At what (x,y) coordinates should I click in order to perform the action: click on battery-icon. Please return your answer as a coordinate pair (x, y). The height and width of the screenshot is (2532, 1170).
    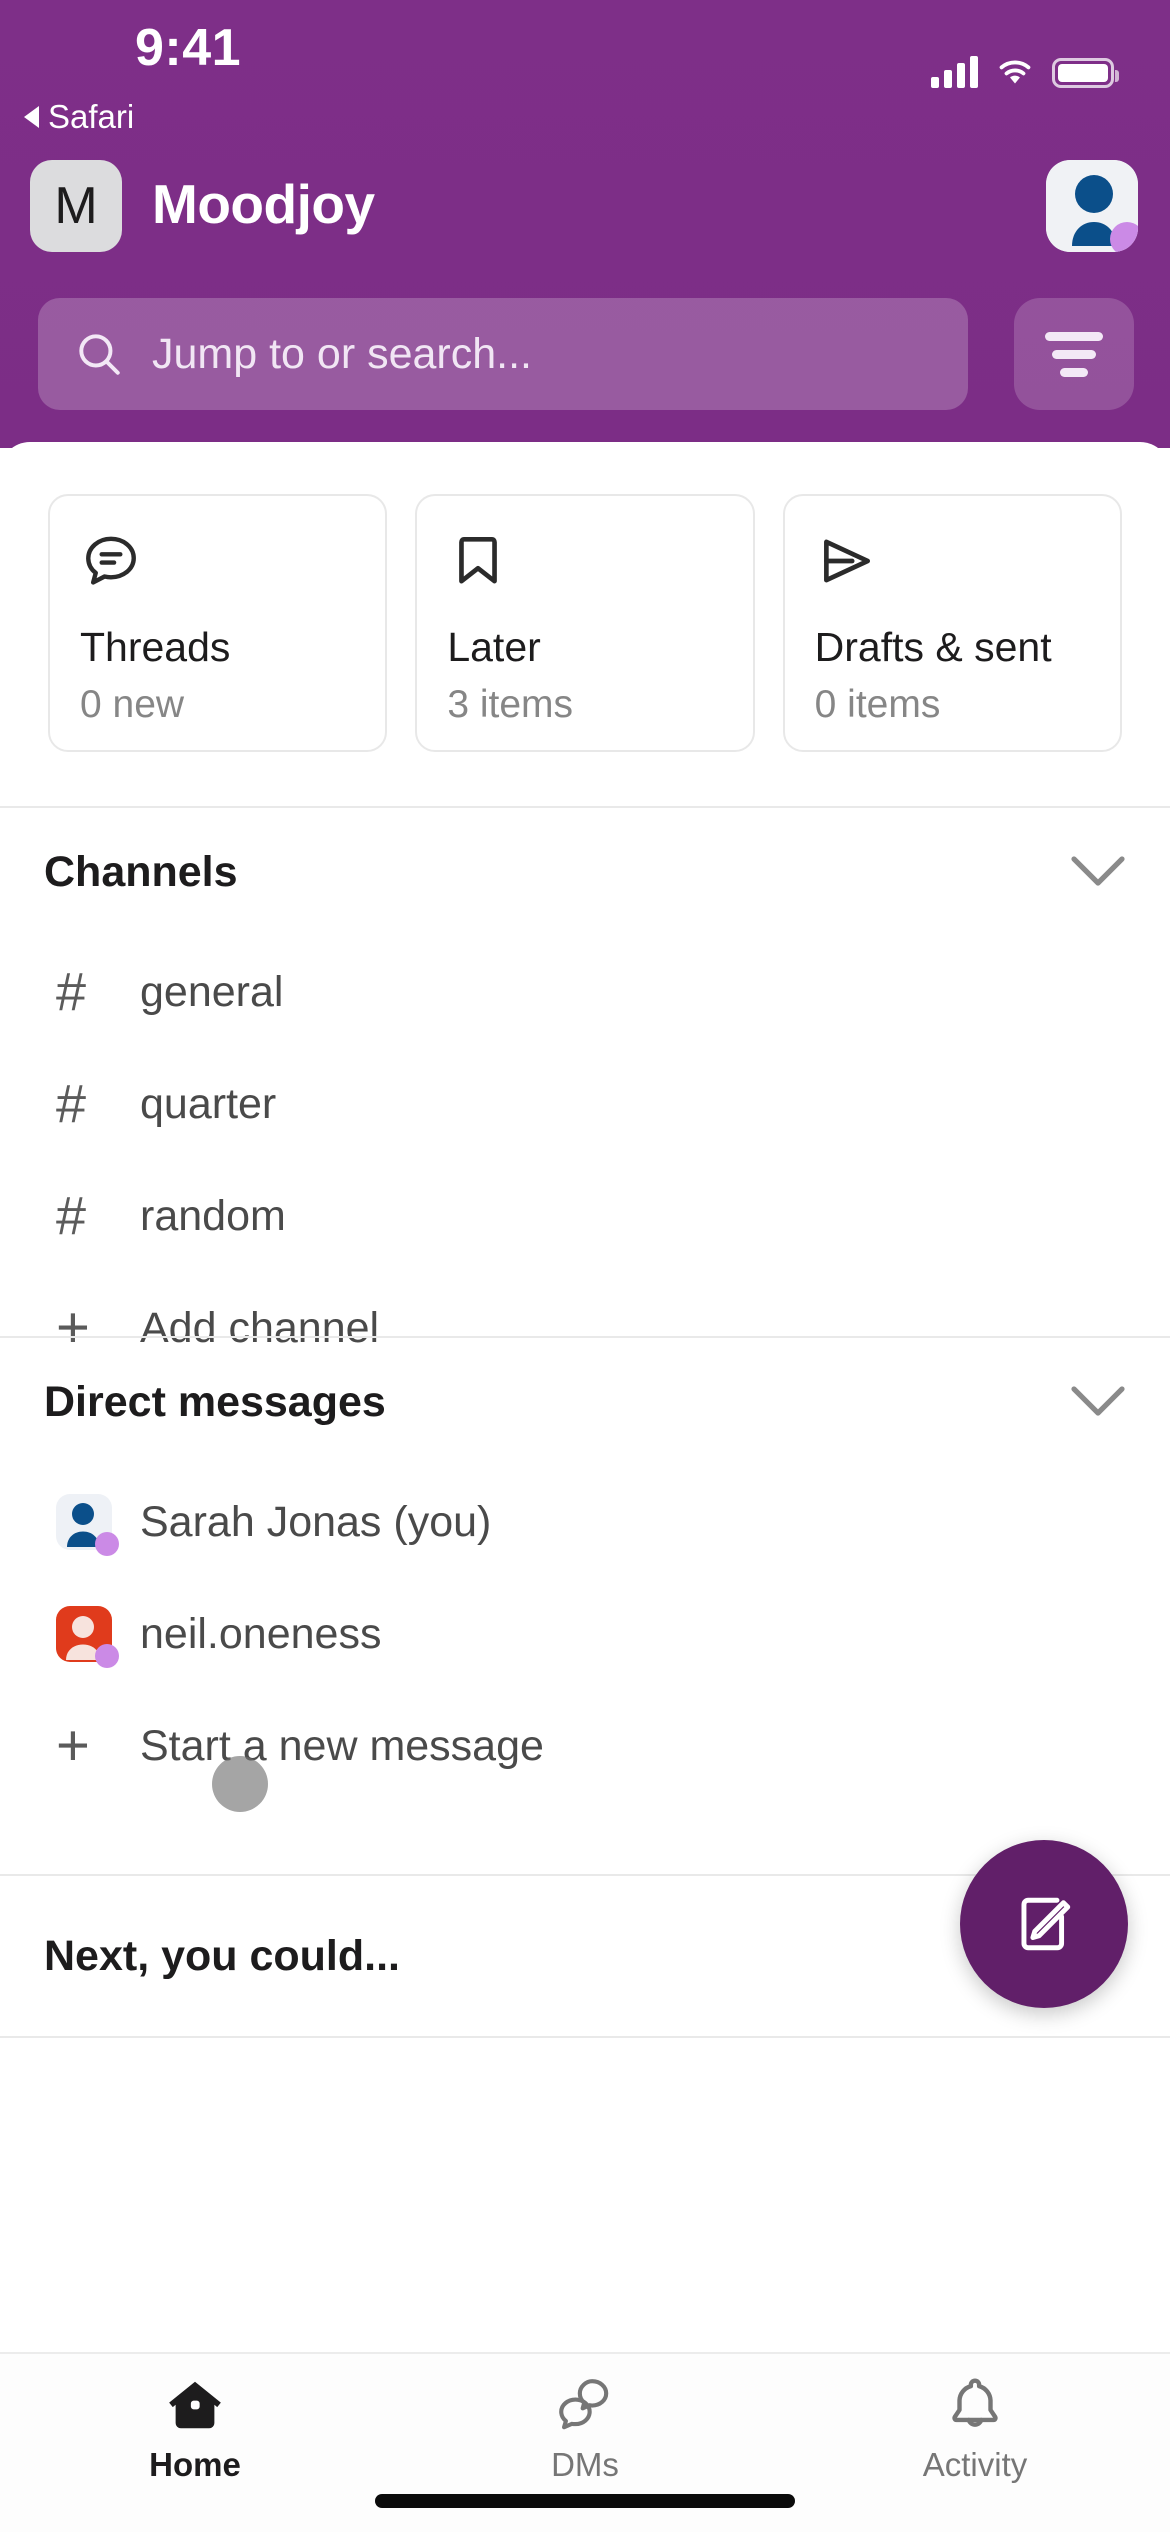
    Looking at the image, I should click on (1085, 73).